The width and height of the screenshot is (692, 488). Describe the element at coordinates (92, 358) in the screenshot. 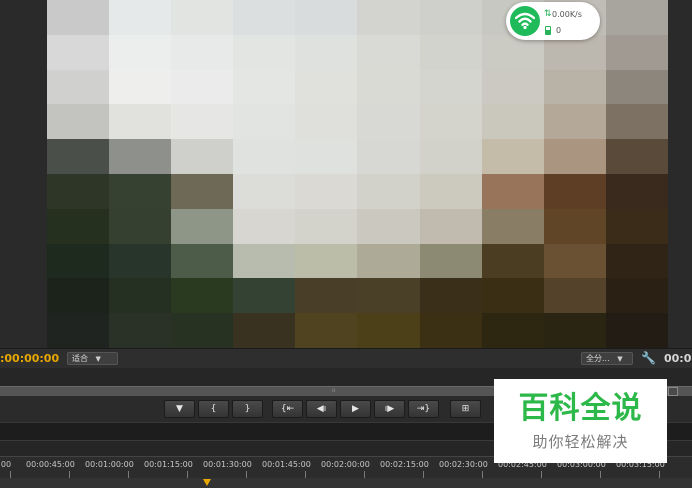

I see `zoom-level-dropdown: 适合 ▼` at that location.